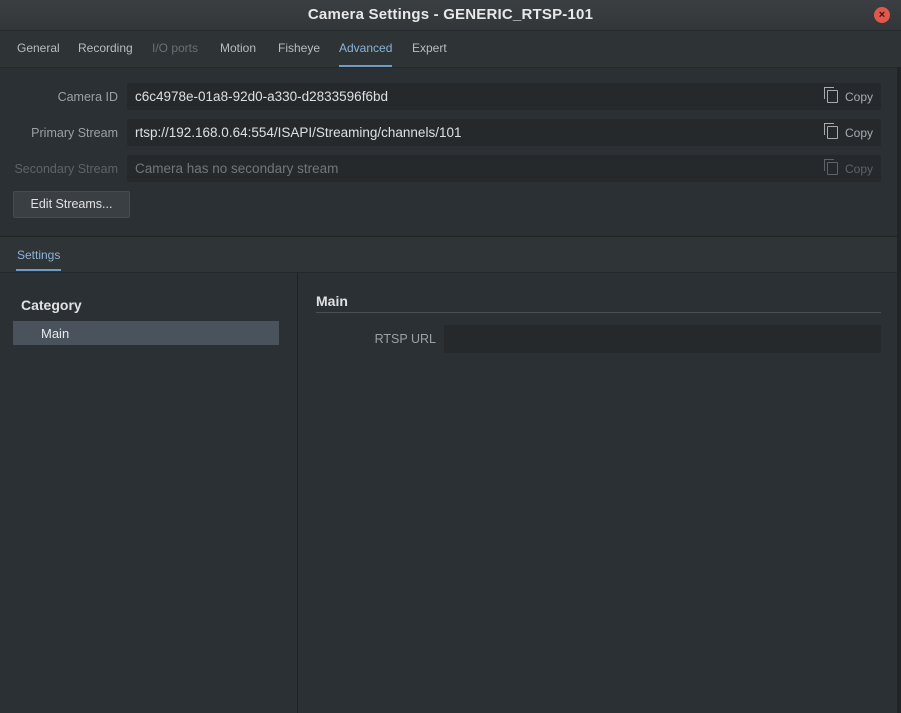  I want to click on copy-primary-stream-button: Copy, so click(848, 131).